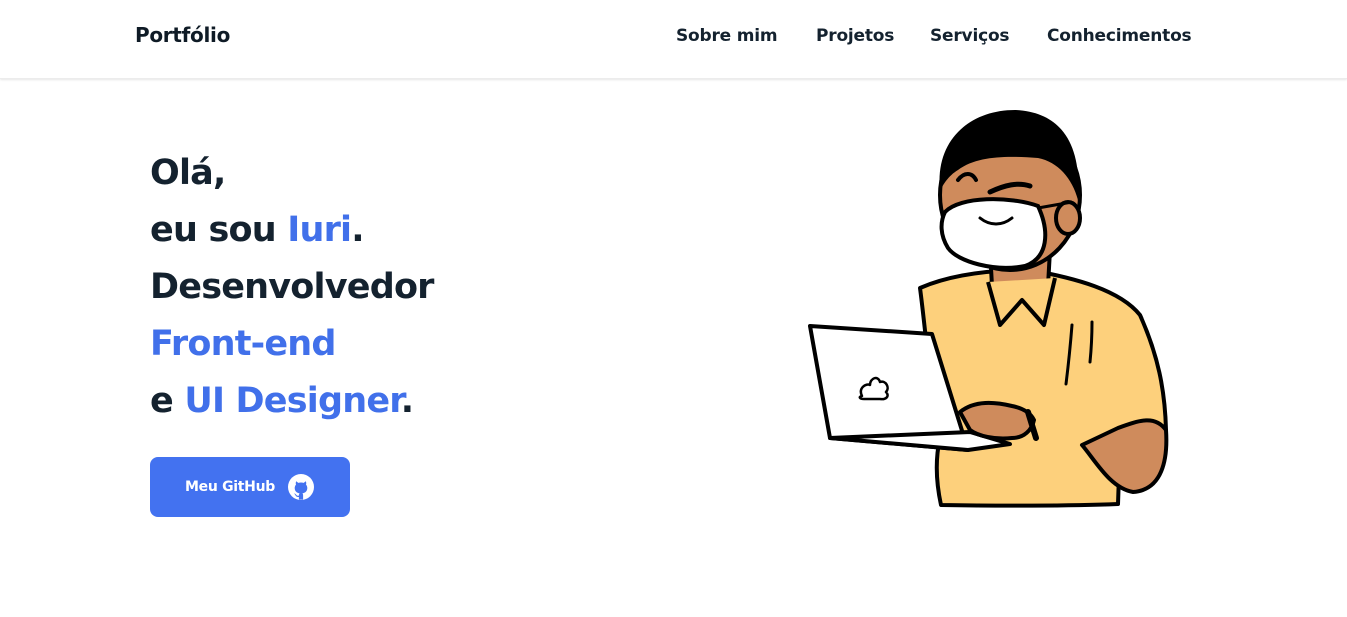  Describe the element at coordinates (1119, 36) in the screenshot. I see `nav-link-skills: Conhecimentos` at that location.